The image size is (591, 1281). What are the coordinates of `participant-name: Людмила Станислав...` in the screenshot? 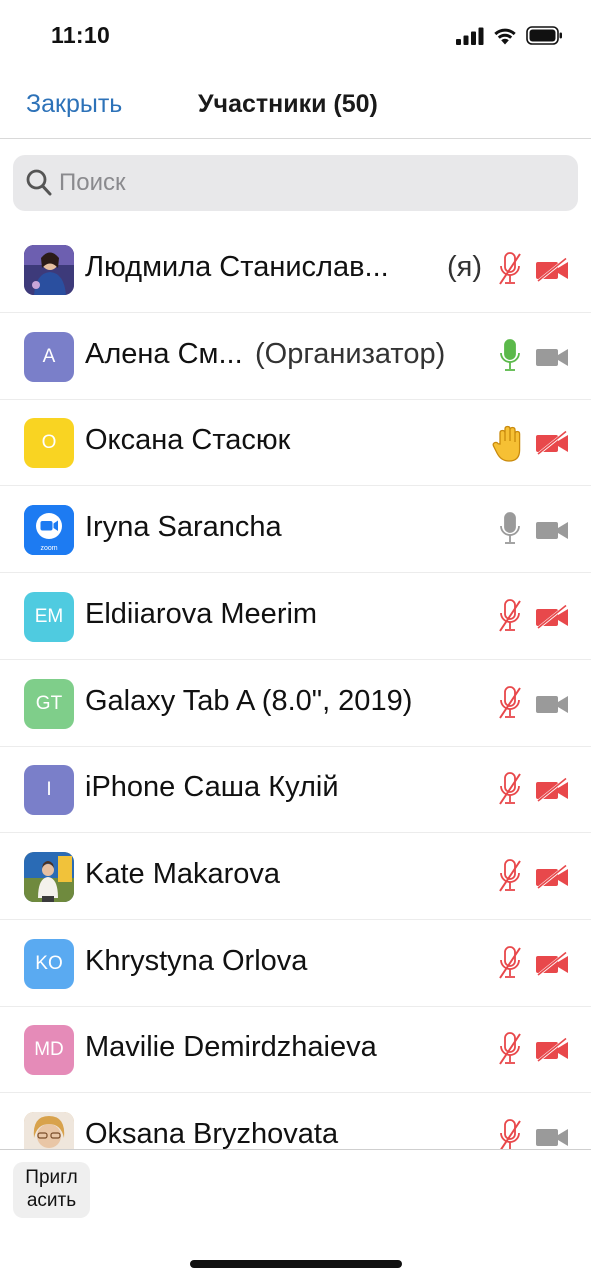 It's located at (237, 267).